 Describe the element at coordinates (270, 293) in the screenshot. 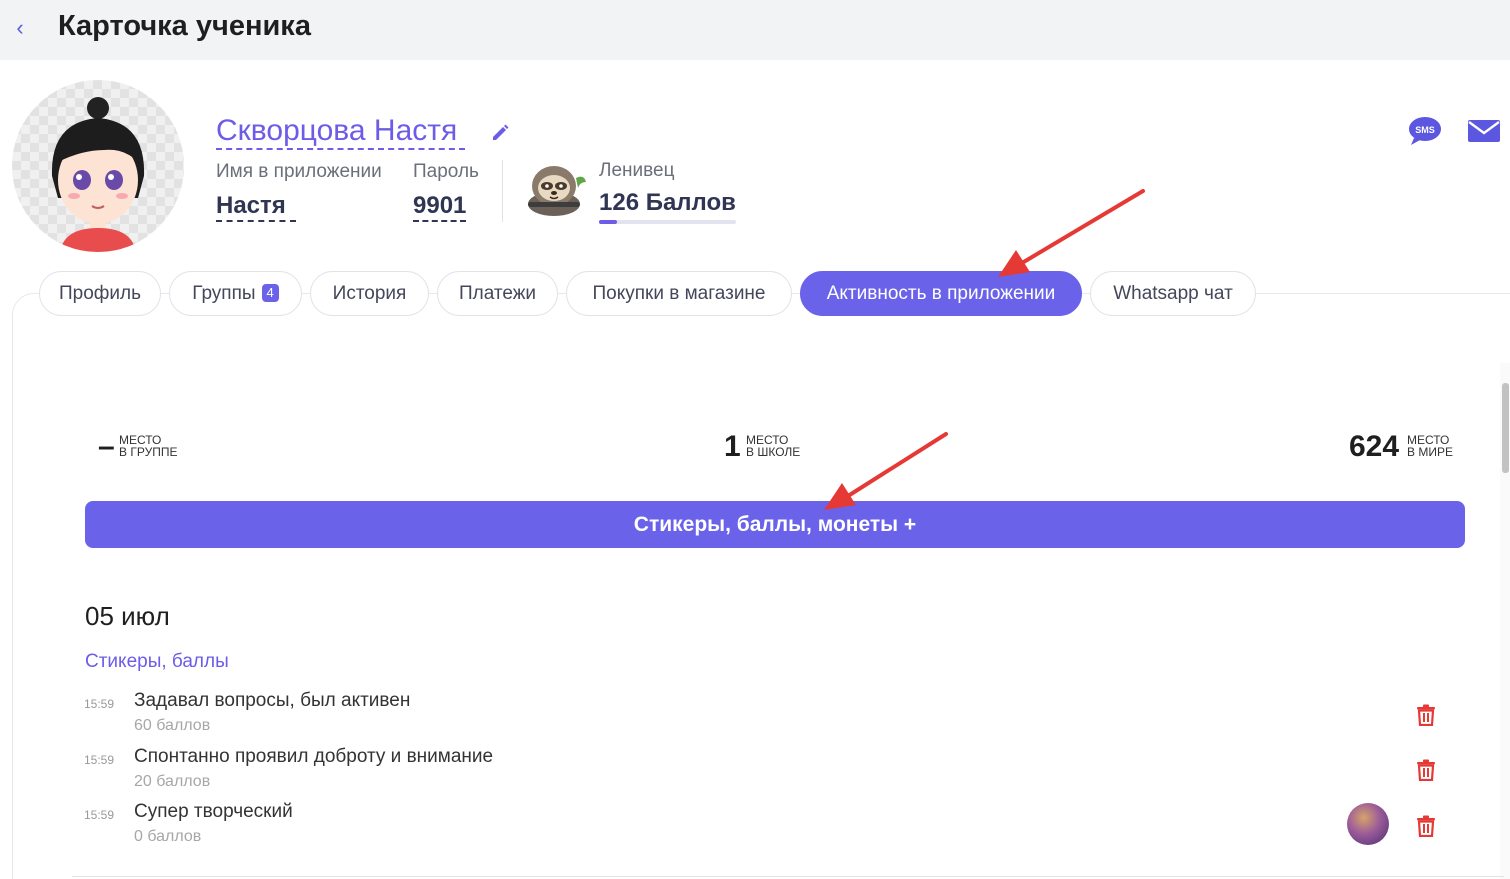

I see `groups-count-badge: 4` at that location.